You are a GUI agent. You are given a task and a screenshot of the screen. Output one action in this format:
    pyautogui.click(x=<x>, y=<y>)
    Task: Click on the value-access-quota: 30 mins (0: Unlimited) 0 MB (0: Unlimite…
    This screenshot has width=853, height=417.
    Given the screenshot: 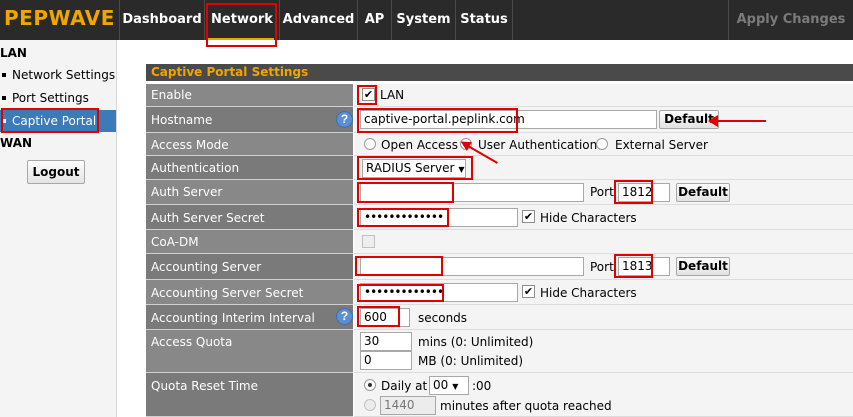 What is the action you would take?
    pyautogui.click(x=603, y=351)
    